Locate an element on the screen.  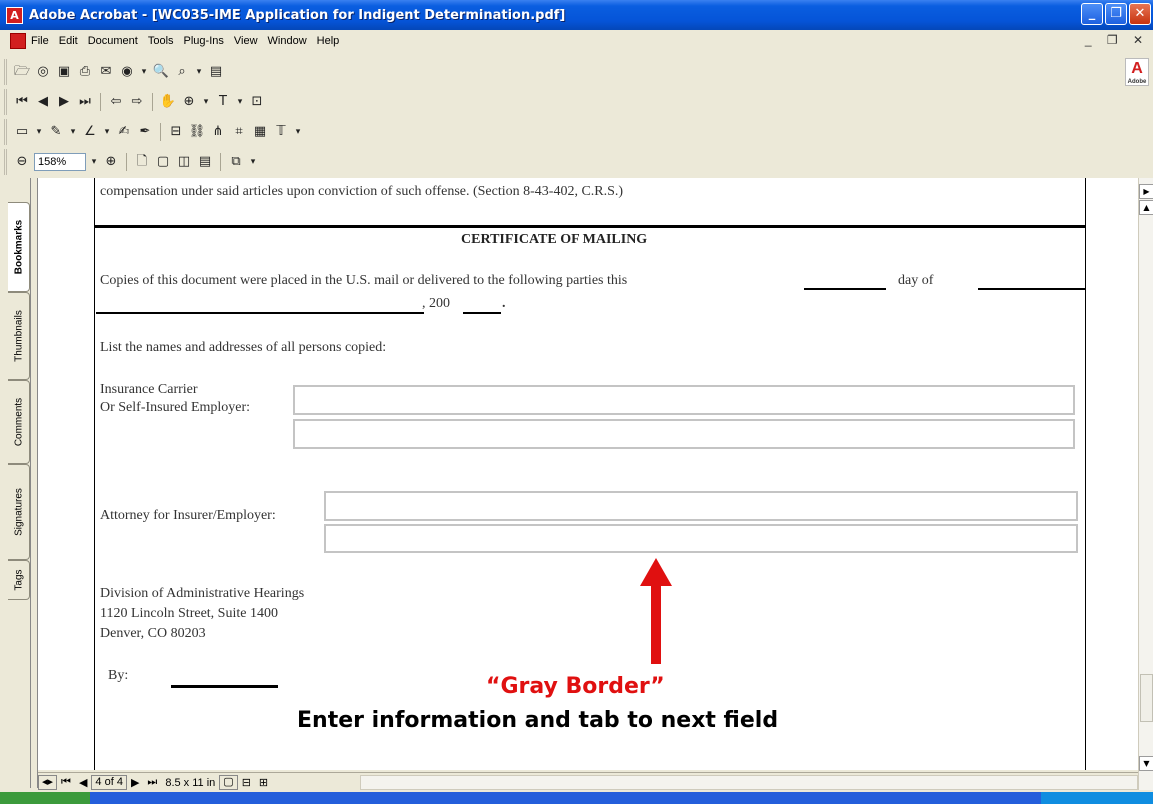
scroll-up-icon: ▲ is located at coordinates (1146, 207).